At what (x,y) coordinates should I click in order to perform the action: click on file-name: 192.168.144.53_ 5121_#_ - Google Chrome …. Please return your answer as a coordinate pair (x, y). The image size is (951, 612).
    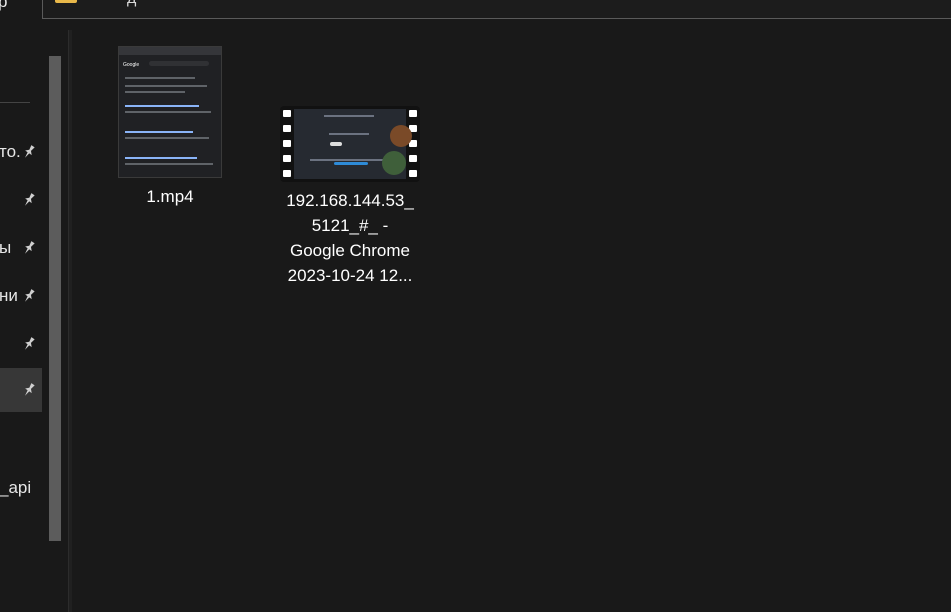
    Looking at the image, I should click on (350, 238).